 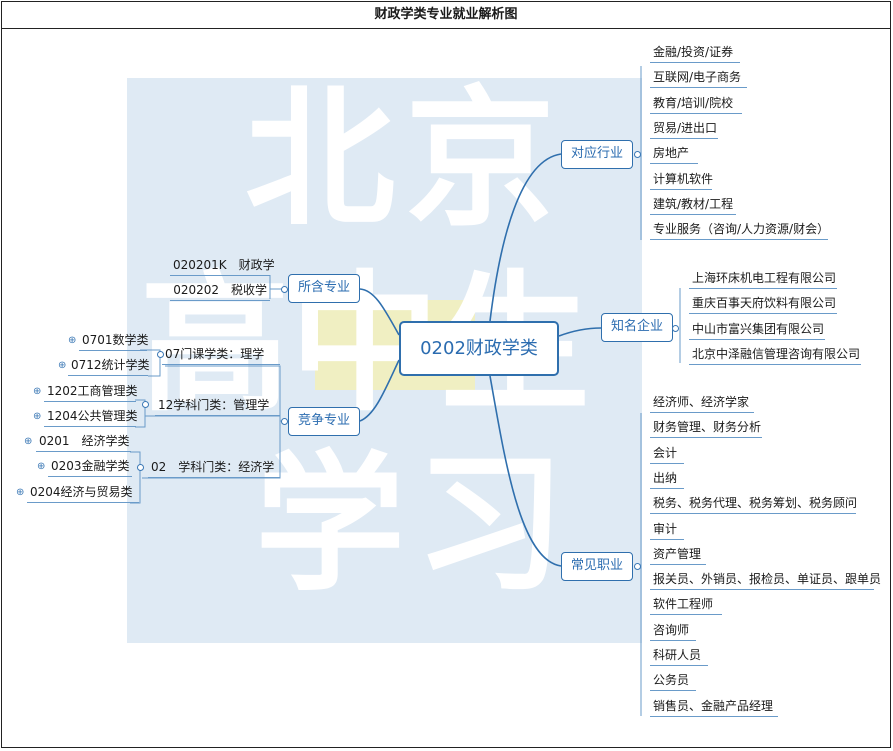 I want to click on industry-item: 建筑/教材/工程, so click(x=693, y=205).